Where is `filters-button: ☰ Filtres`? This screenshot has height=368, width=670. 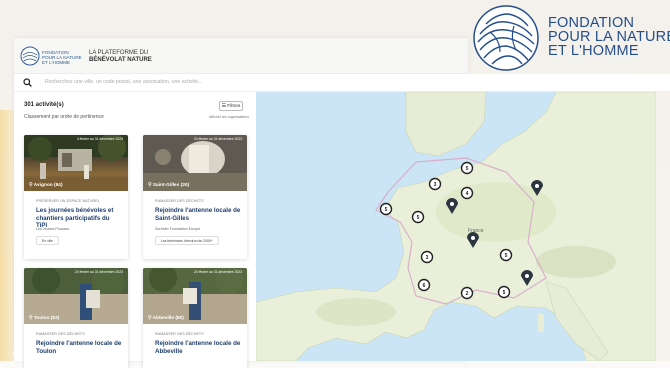
filters-button: ☰ Filtres is located at coordinates (231, 106).